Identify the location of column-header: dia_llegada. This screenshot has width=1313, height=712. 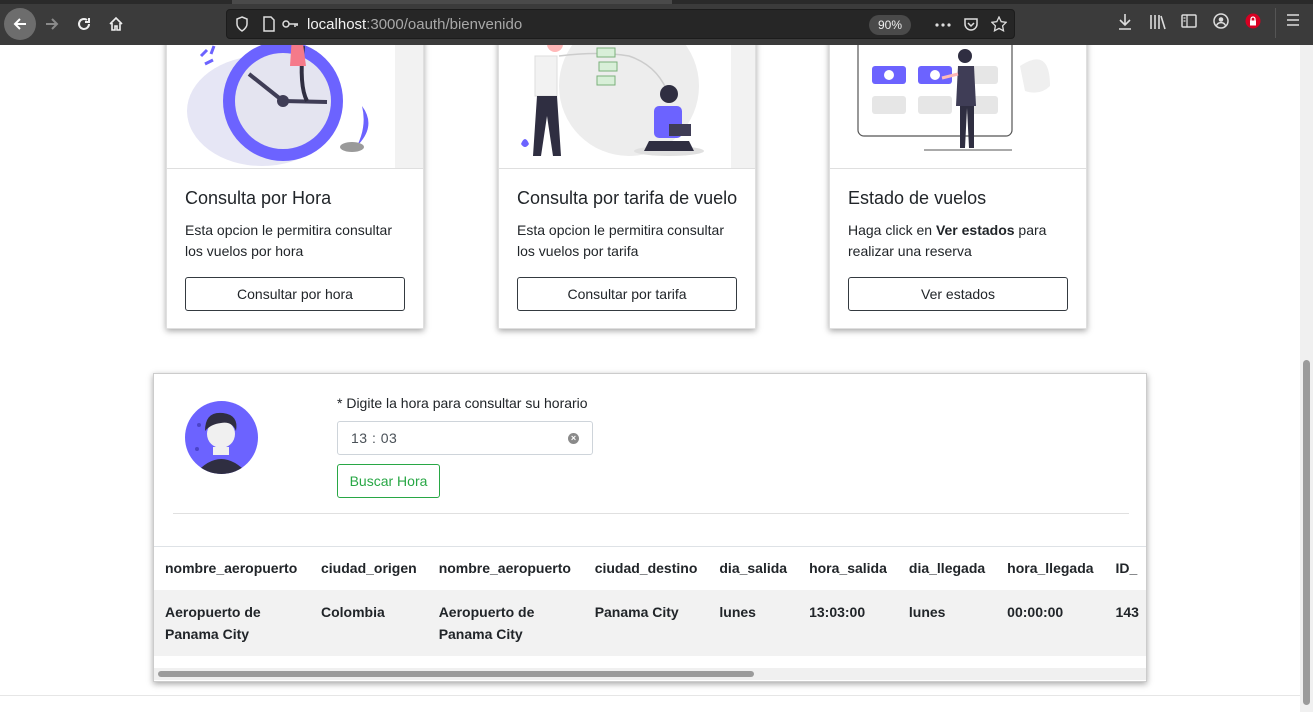
(947, 568).